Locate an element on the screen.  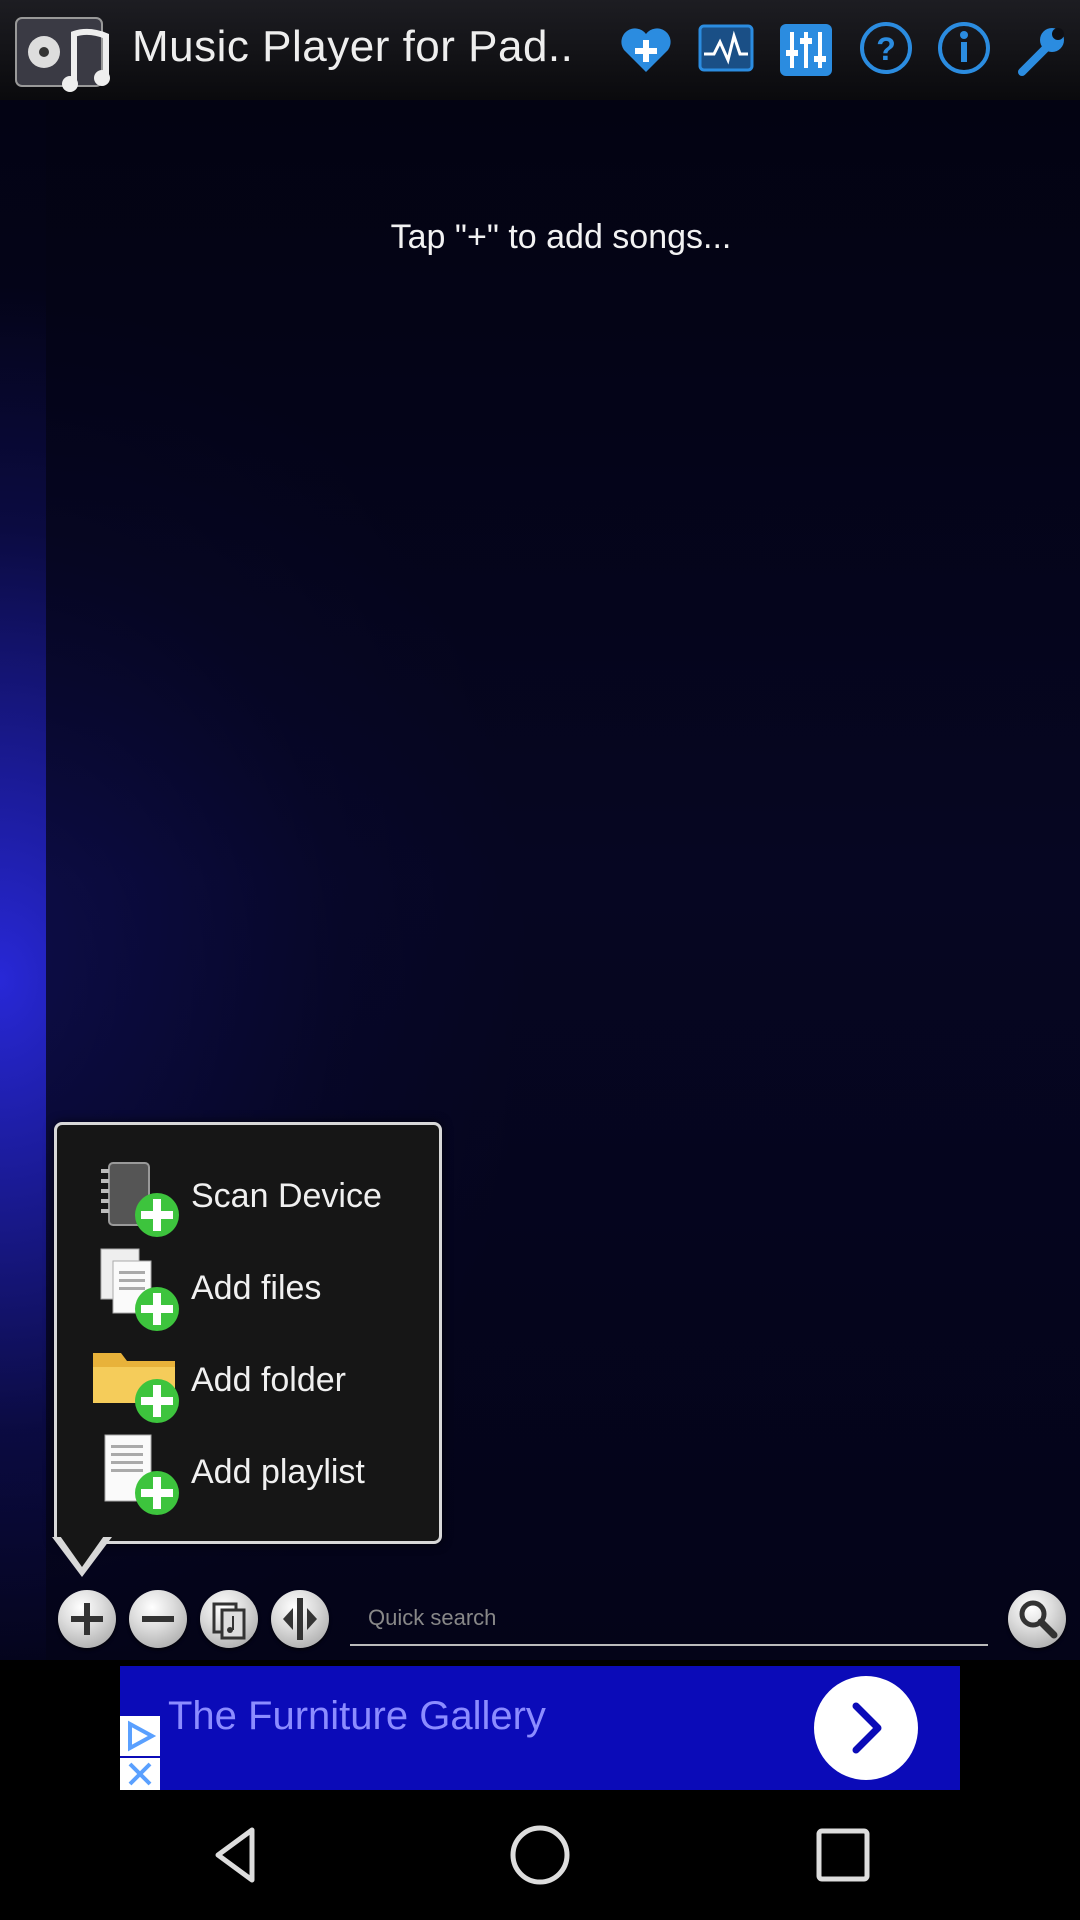
add-button is located at coordinates (87, 1619).